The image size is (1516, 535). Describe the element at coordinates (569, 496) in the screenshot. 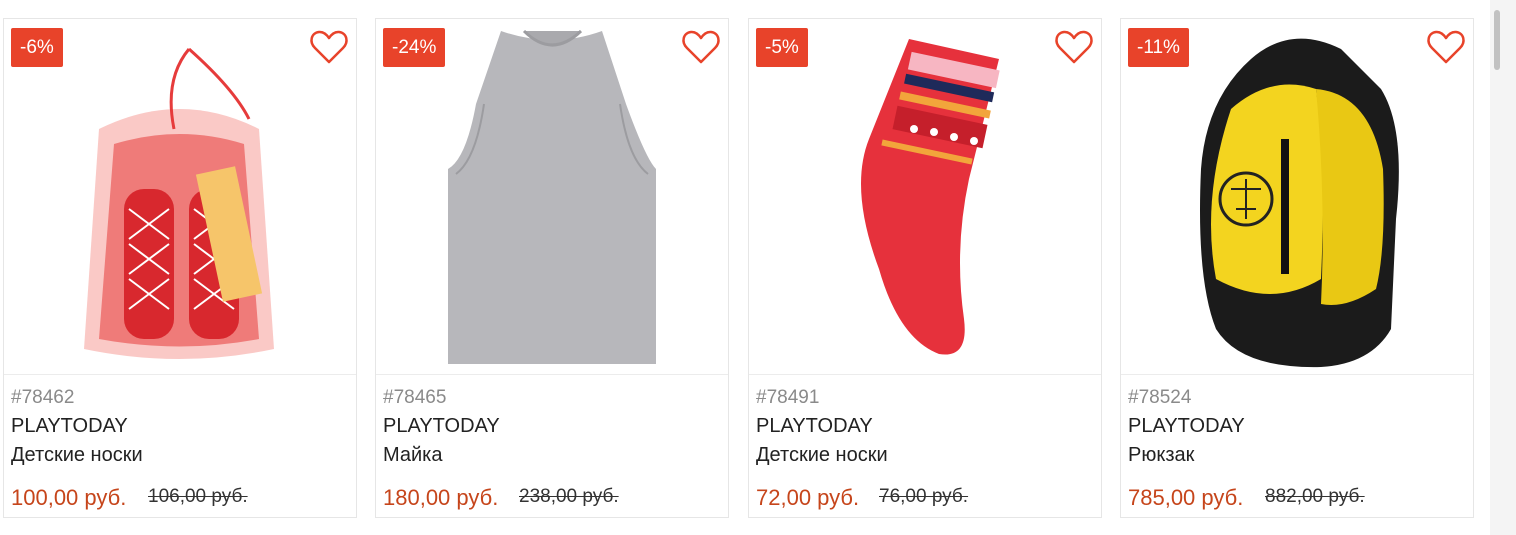

I see `product-old-price: 238,00 руб.` at that location.